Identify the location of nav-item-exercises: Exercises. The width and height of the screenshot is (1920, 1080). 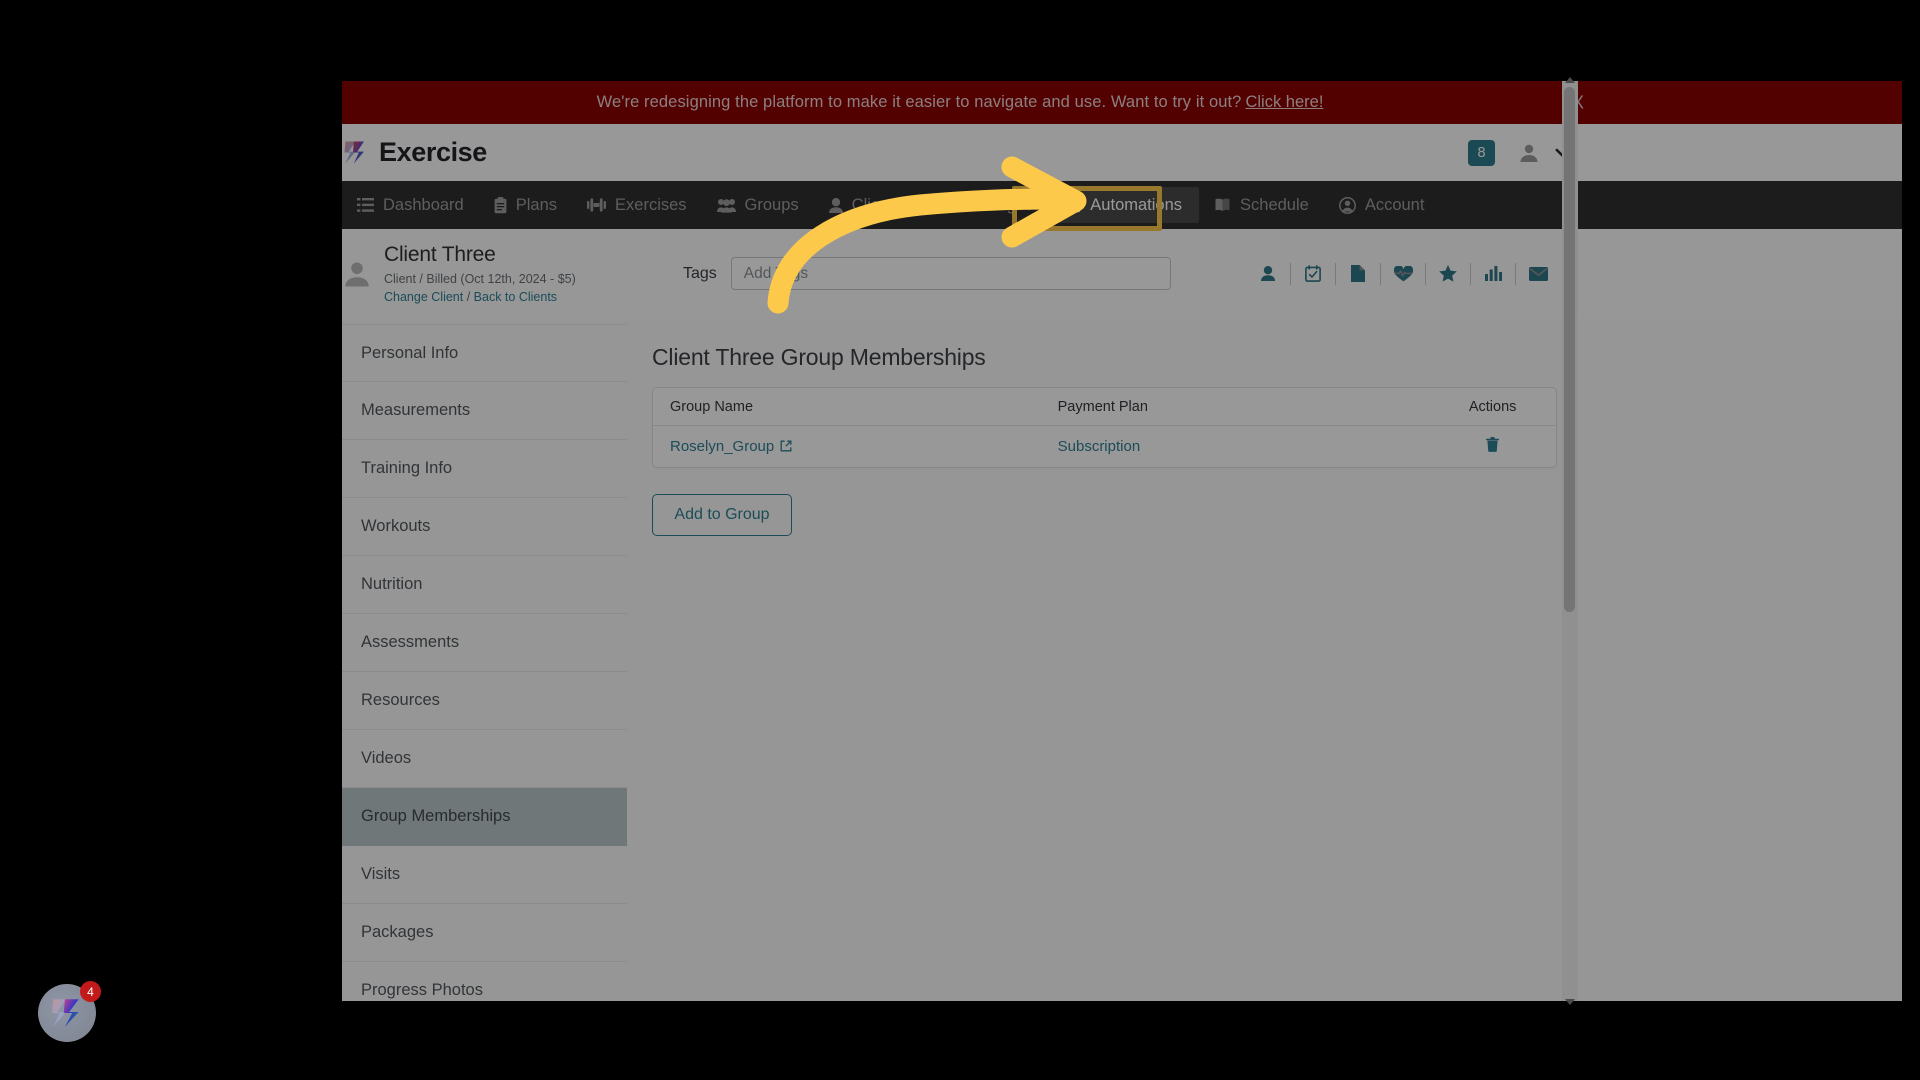
(637, 205).